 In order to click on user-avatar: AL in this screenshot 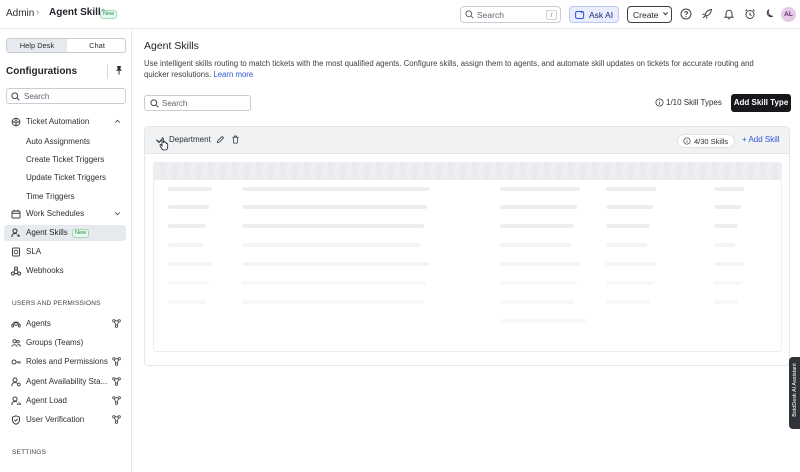, I will do `click(788, 14)`.